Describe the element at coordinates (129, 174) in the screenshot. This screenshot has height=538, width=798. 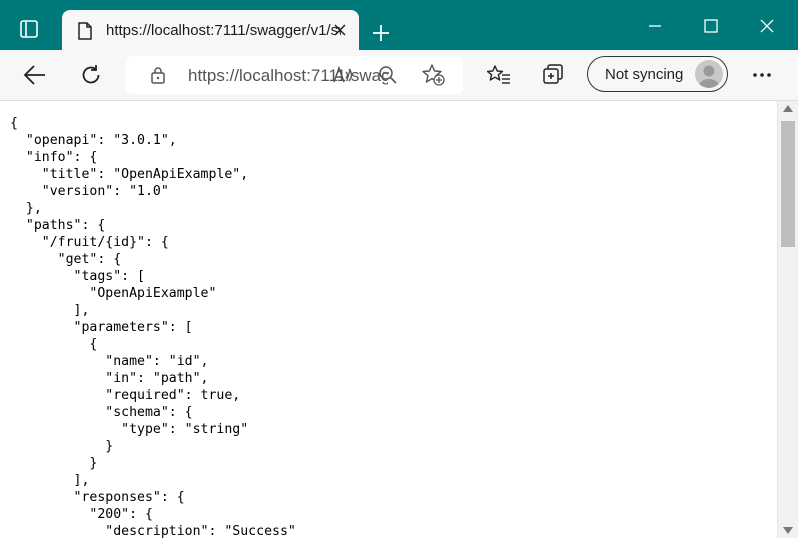
I see `json-line: "title": "OpenApiExample",` at that location.